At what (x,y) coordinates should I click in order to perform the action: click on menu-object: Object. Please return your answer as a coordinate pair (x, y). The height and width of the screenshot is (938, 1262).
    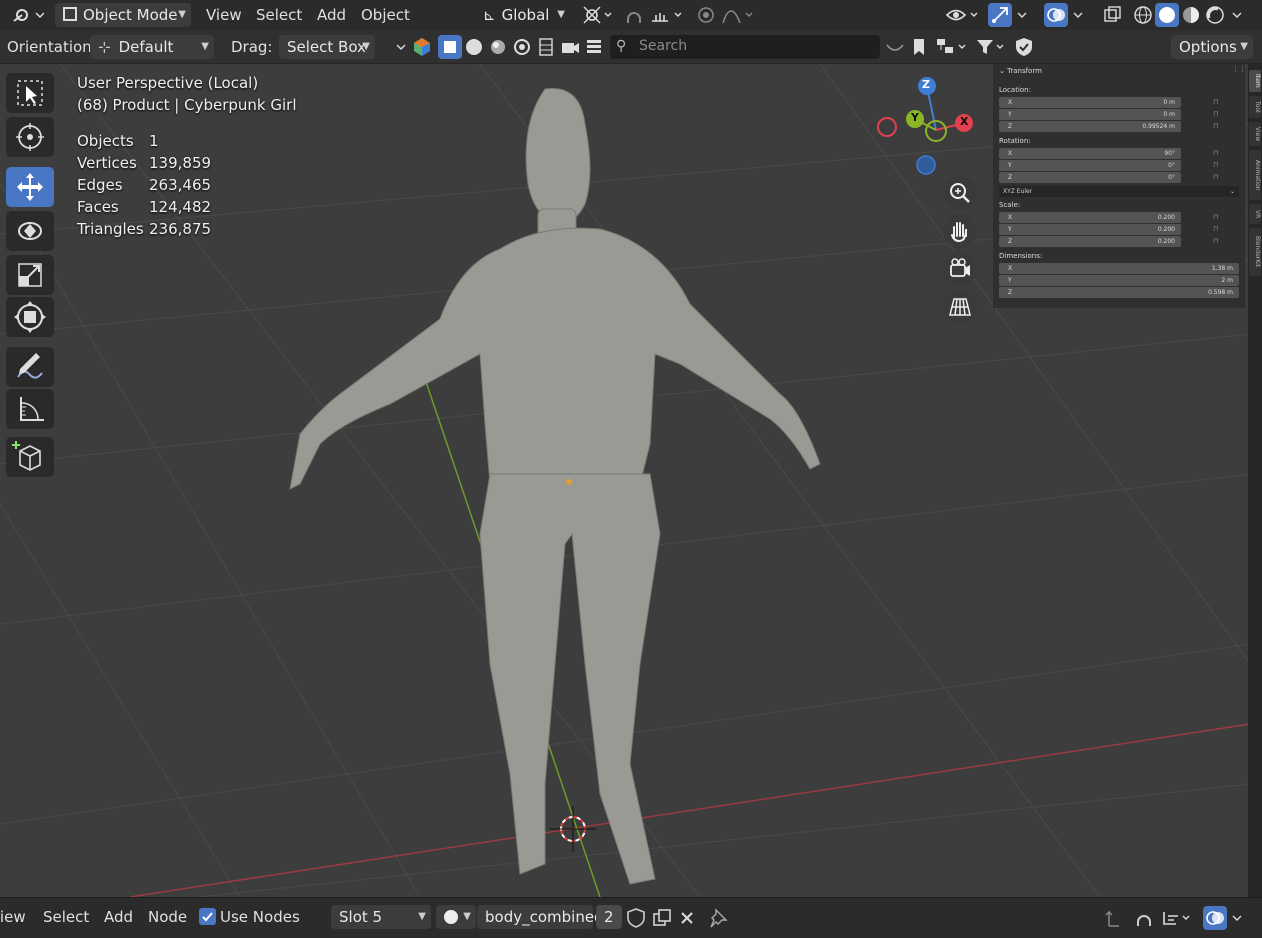
    Looking at the image, I should click on (385, 15).